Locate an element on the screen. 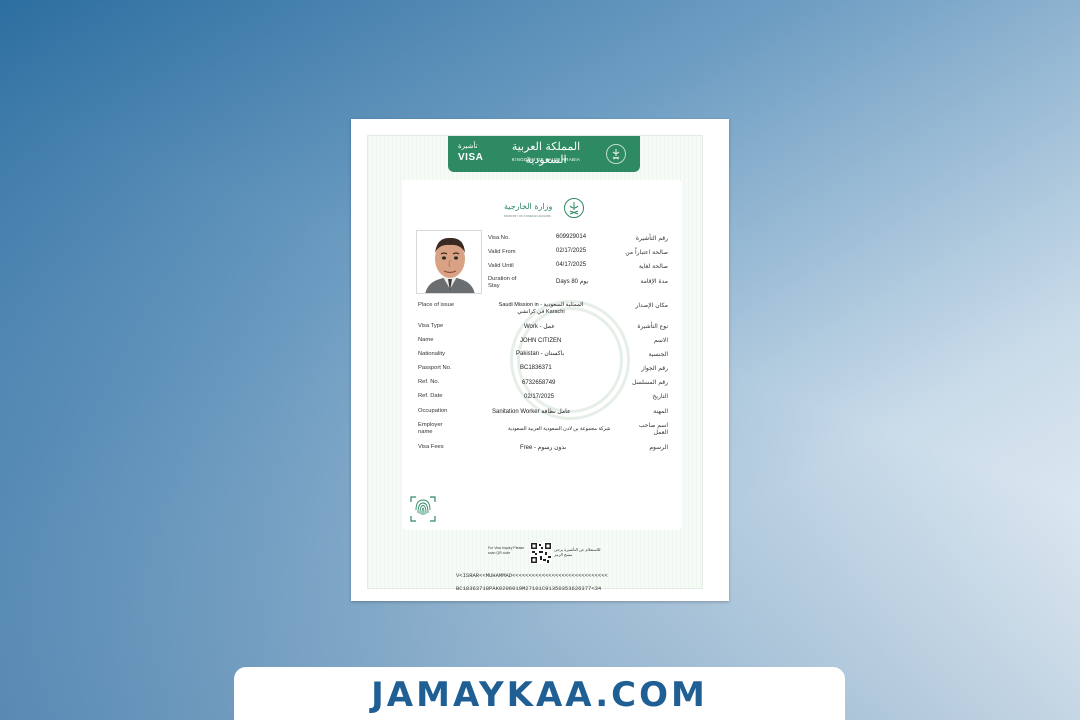 The width and height of the screenshot is (1080, 720). footer-banner: JAMAYKAA.COM is located at coordinates (539, 693).